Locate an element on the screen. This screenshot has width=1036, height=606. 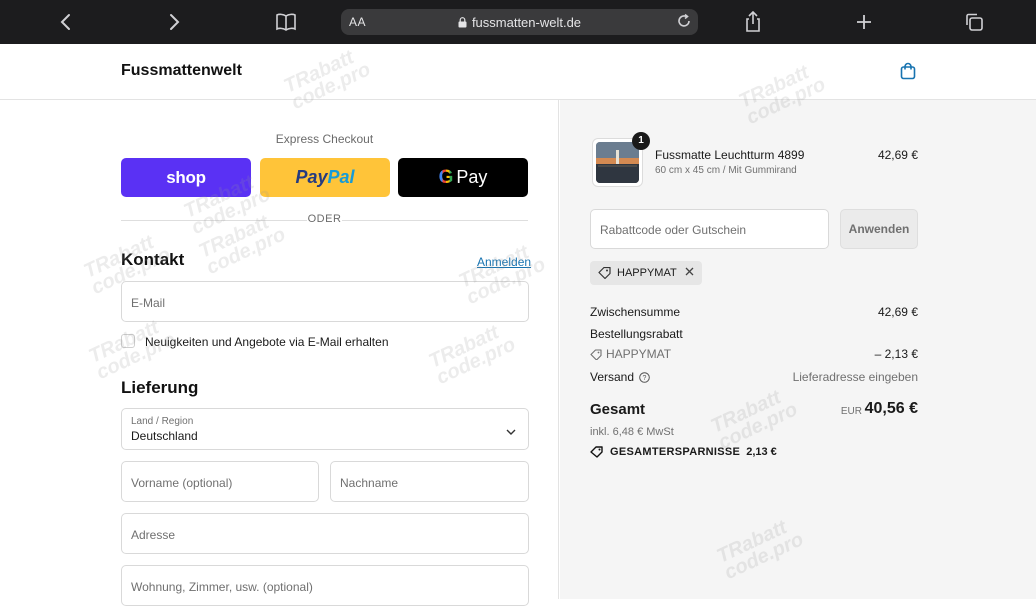
shop-name: Fussmattenwelt is located at coordinates (181, 71).